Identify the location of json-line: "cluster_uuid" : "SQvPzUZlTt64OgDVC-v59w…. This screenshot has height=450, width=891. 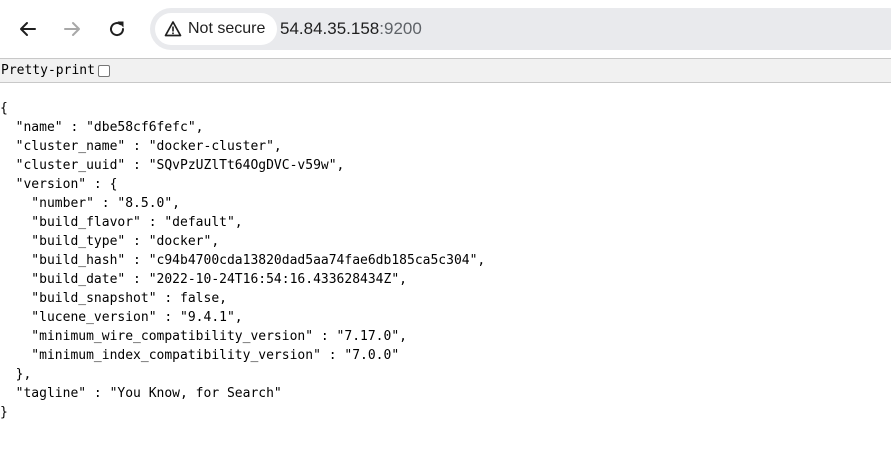
(172, 165).